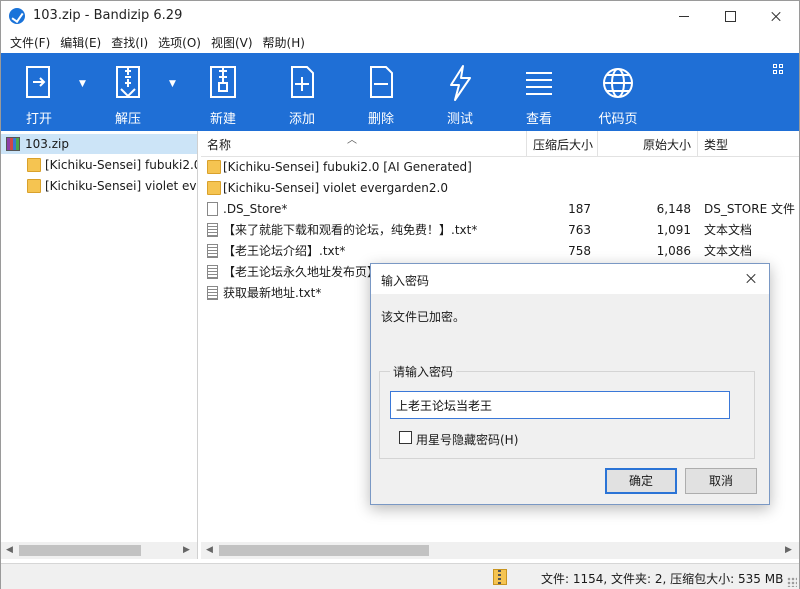  I want to click on delete-button-label: 删除, so click(380, 119).